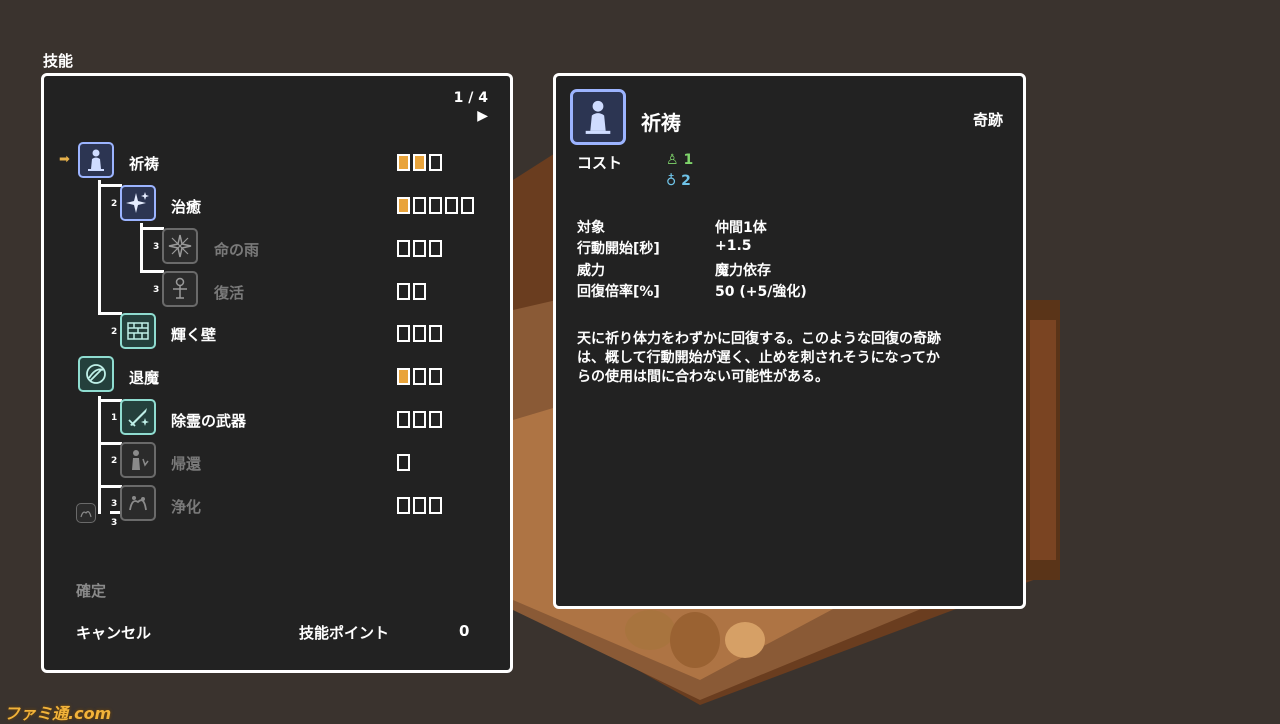 The image size is (1280, 724). Describe the element at coordinates (138, 203) in the screenshot. I see `sparkle-icon` at that location.